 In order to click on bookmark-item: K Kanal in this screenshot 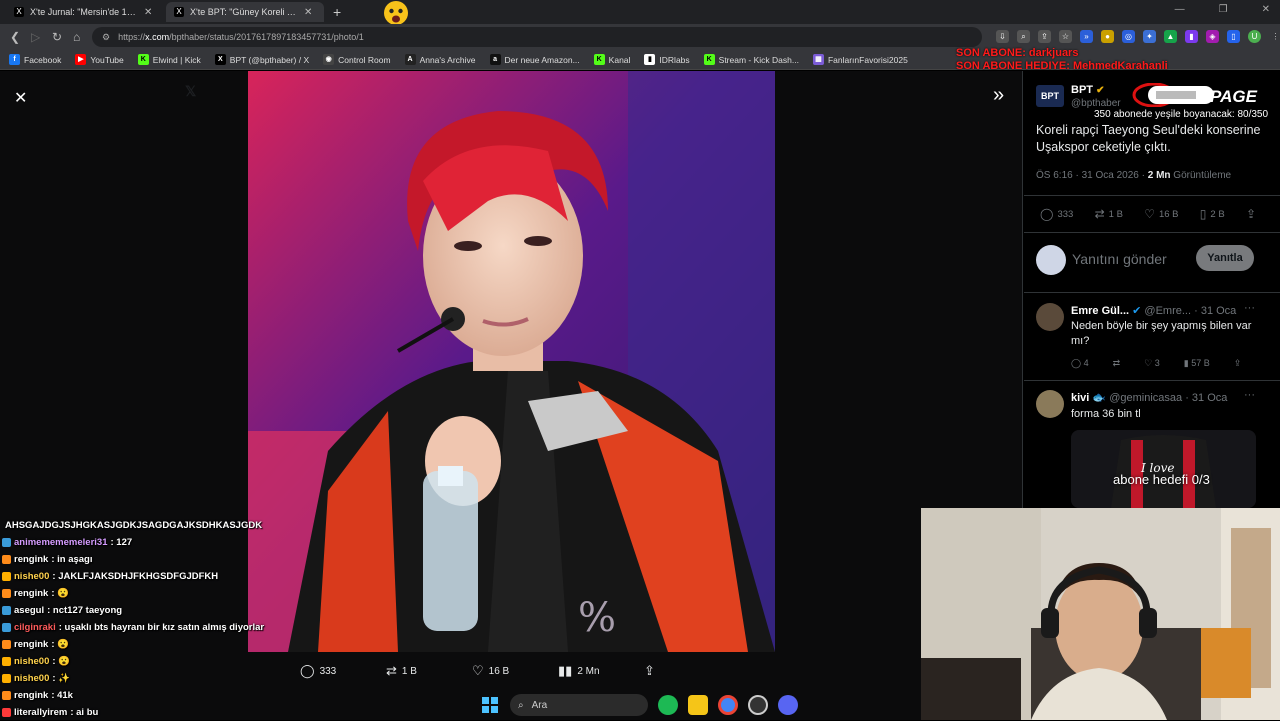, I will do `click(611, 59)`.